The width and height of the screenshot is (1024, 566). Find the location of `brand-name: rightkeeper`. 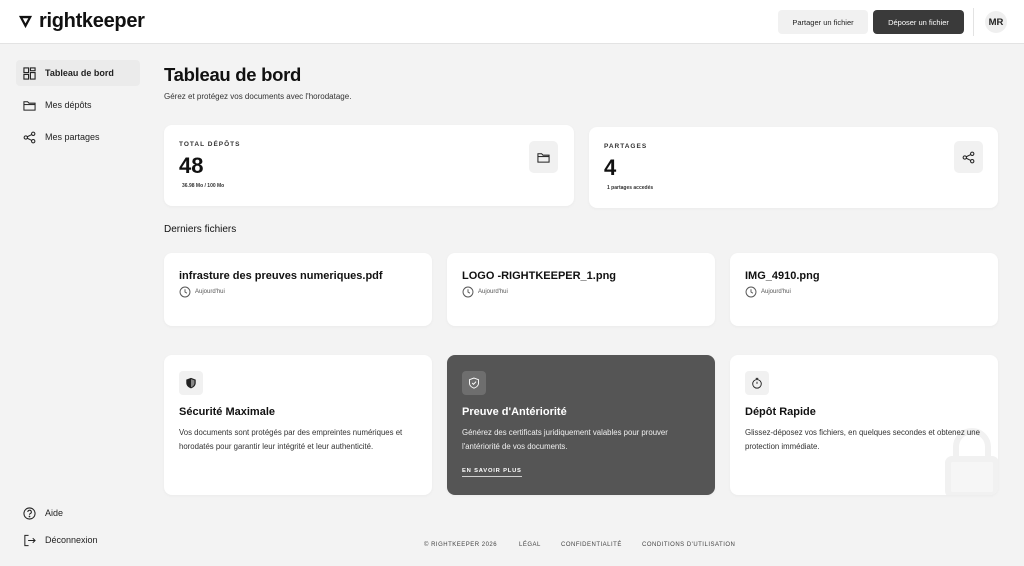

brand-name: rightkeeper is located at coordinates (92, 21).